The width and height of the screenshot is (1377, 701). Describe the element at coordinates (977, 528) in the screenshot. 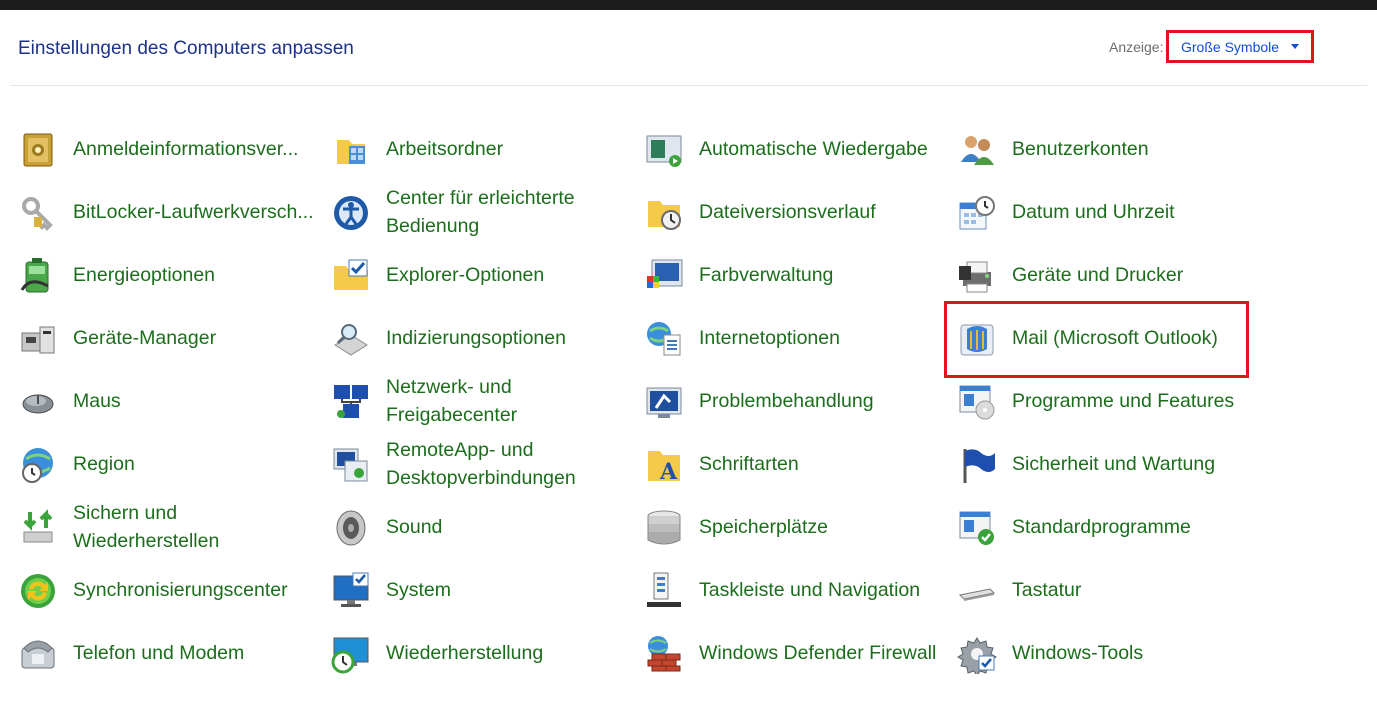

I see `default-programs-icon` at that location.